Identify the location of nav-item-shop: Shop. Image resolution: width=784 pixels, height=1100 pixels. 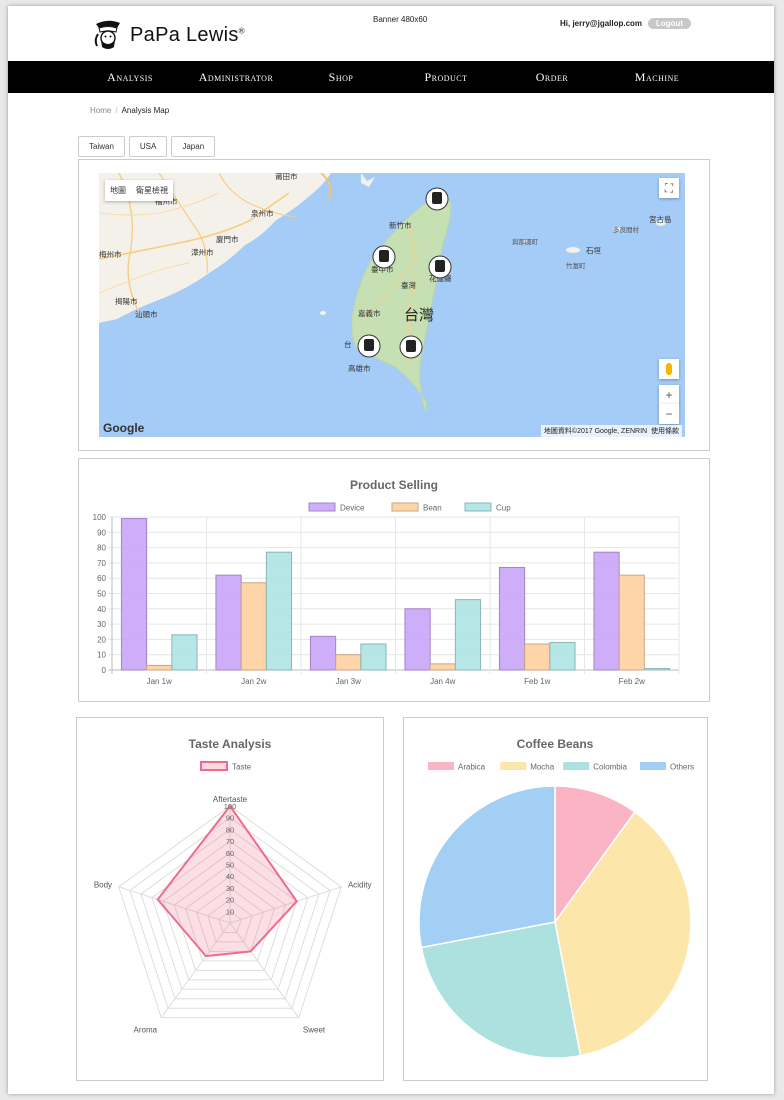
(341, 77).